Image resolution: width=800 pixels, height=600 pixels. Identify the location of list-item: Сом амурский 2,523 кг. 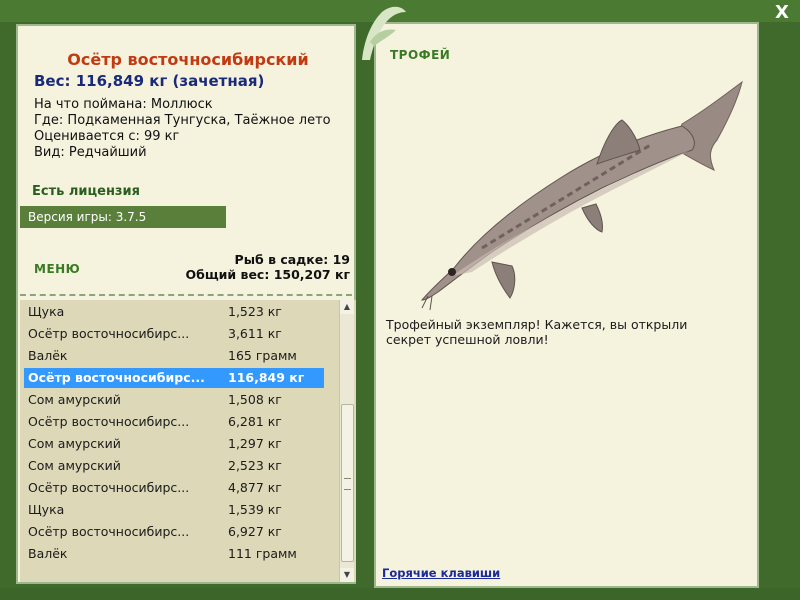
(174, 466).